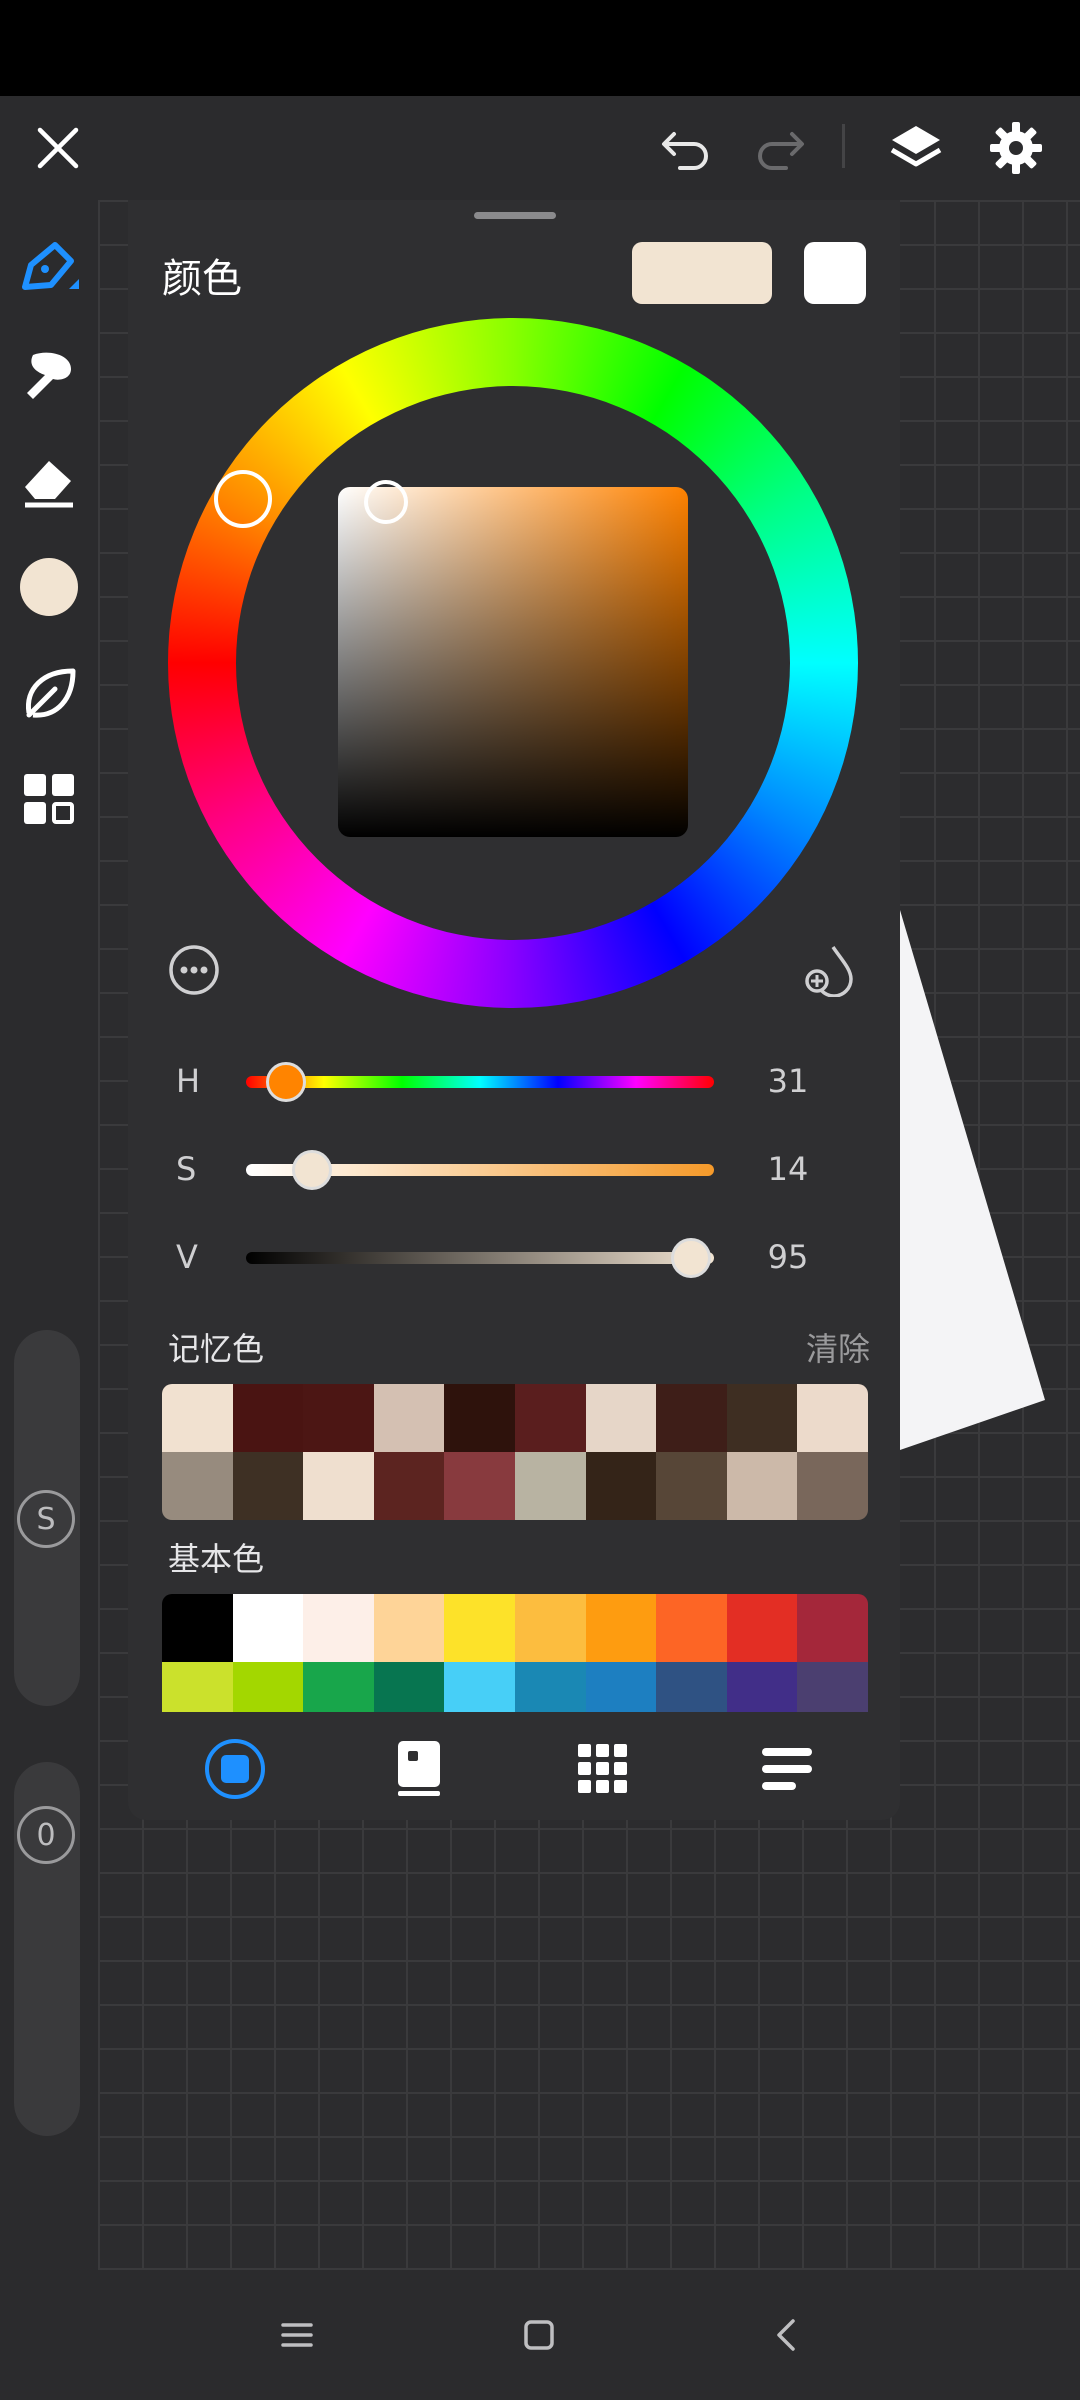 The width and height of the screenshot is (1080, 2400). I want to click on hue-ring-handle, so click(243, 499).